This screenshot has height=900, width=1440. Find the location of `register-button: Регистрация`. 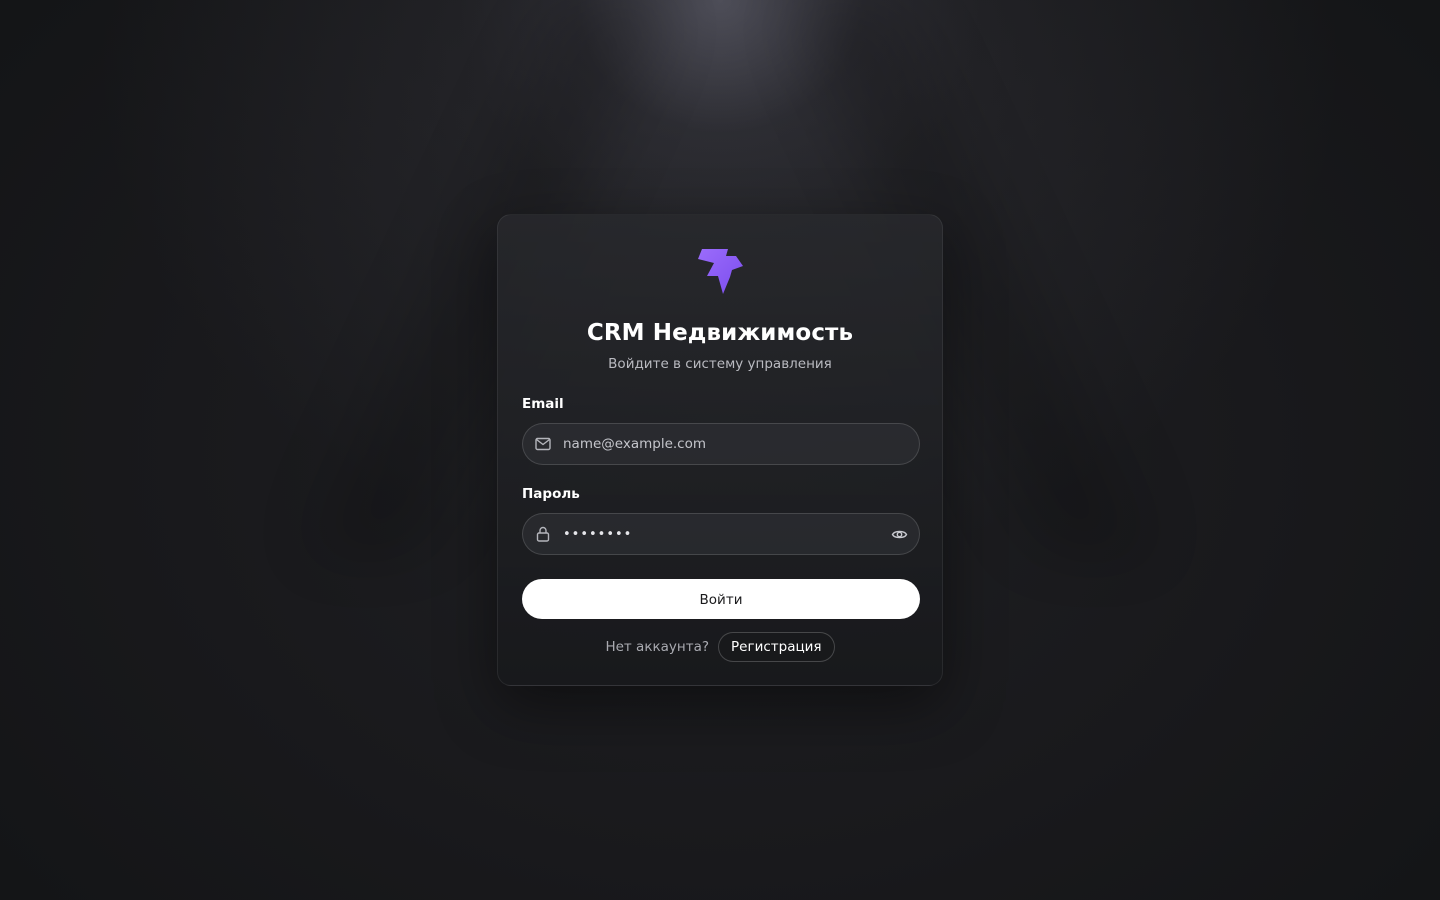

register-button: Регистрация is located at coordinates (776, 647).